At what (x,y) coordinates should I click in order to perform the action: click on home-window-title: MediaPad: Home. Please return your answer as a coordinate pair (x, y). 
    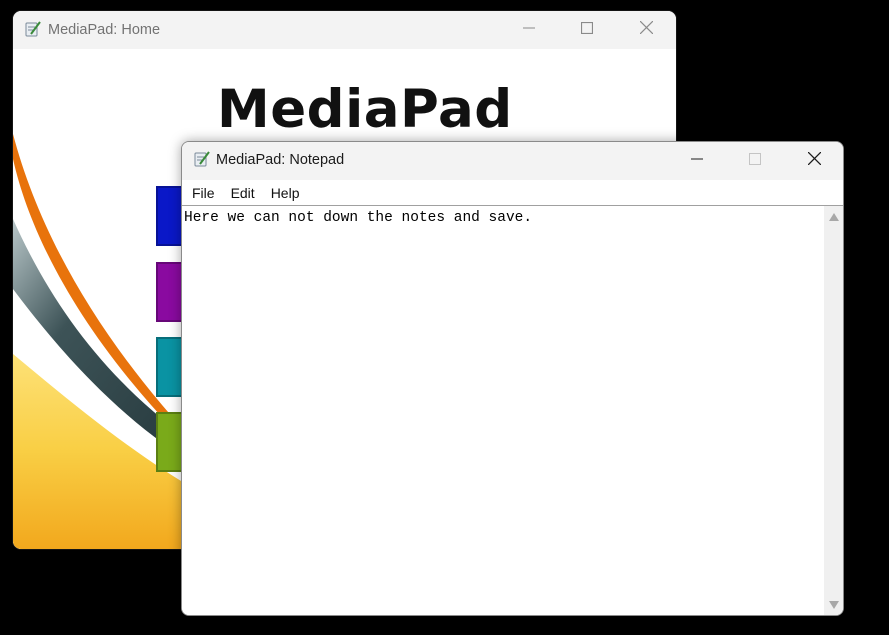
    Looking at the image, I should click on (104, 30).